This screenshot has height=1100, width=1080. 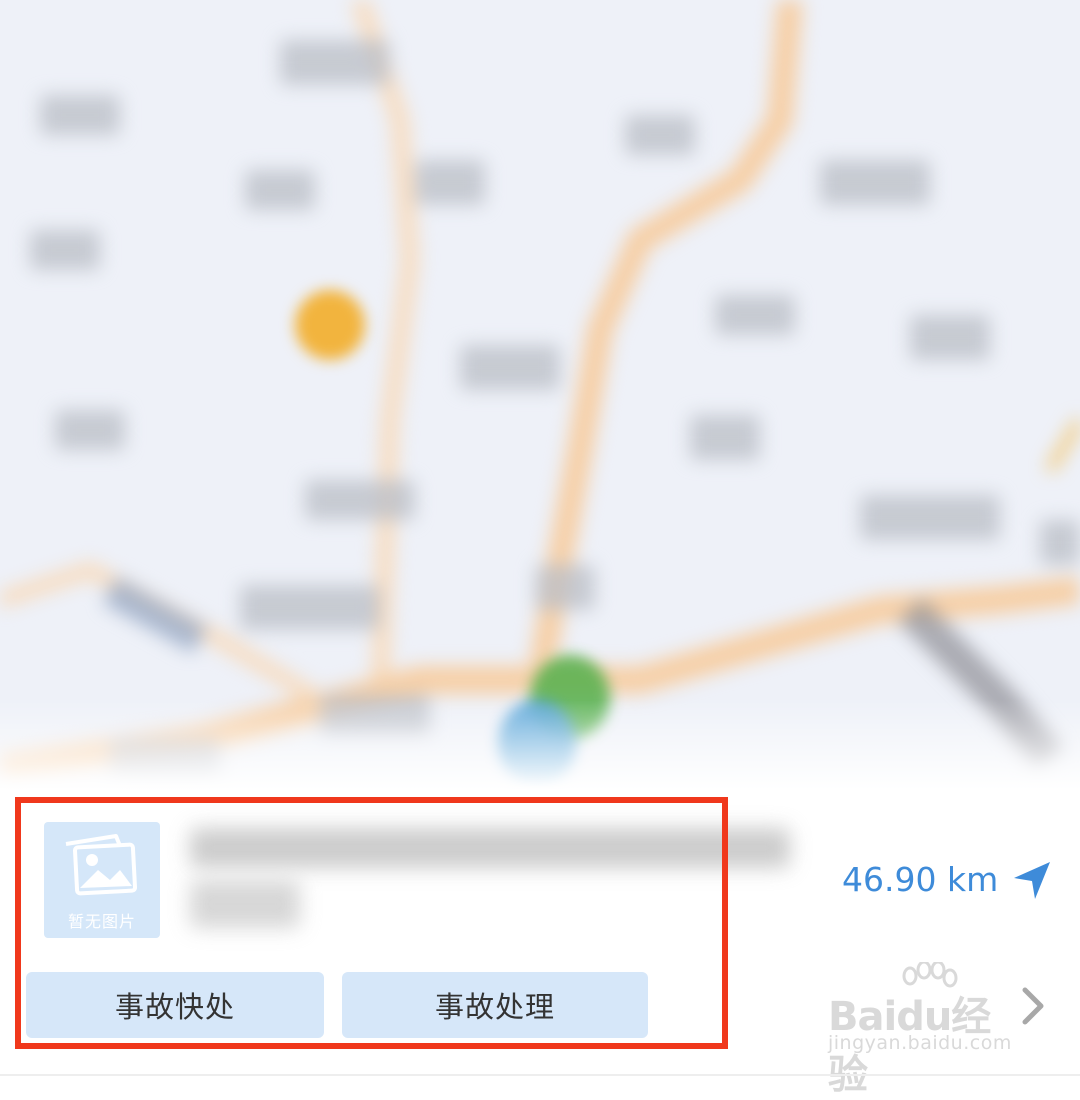 I want to click on accident-handling-button: 事故处理, so click(x=495, y=1005).